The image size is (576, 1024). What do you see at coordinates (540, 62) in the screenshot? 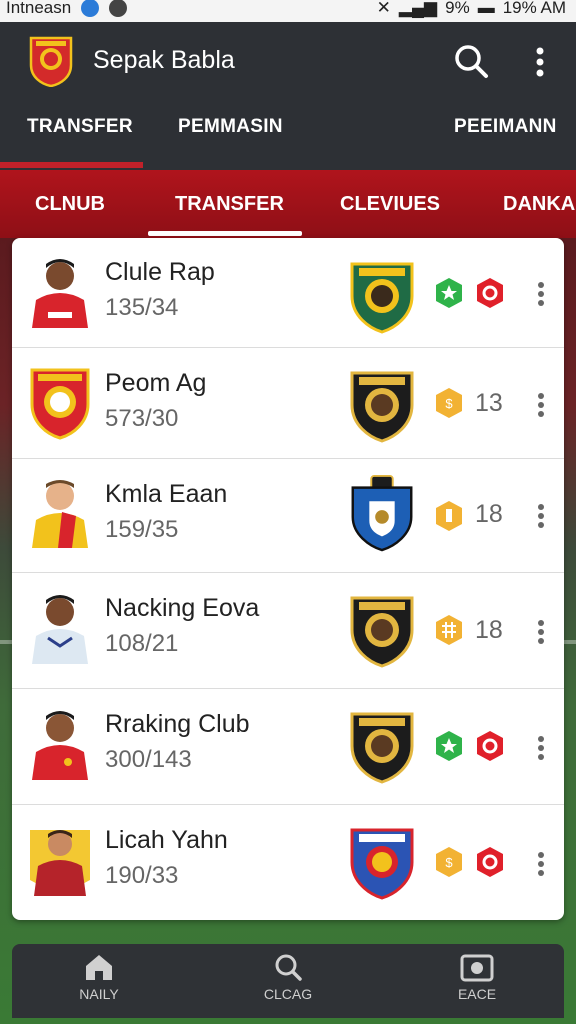
I see `more-options-icon` at bounding box center [540, 62].